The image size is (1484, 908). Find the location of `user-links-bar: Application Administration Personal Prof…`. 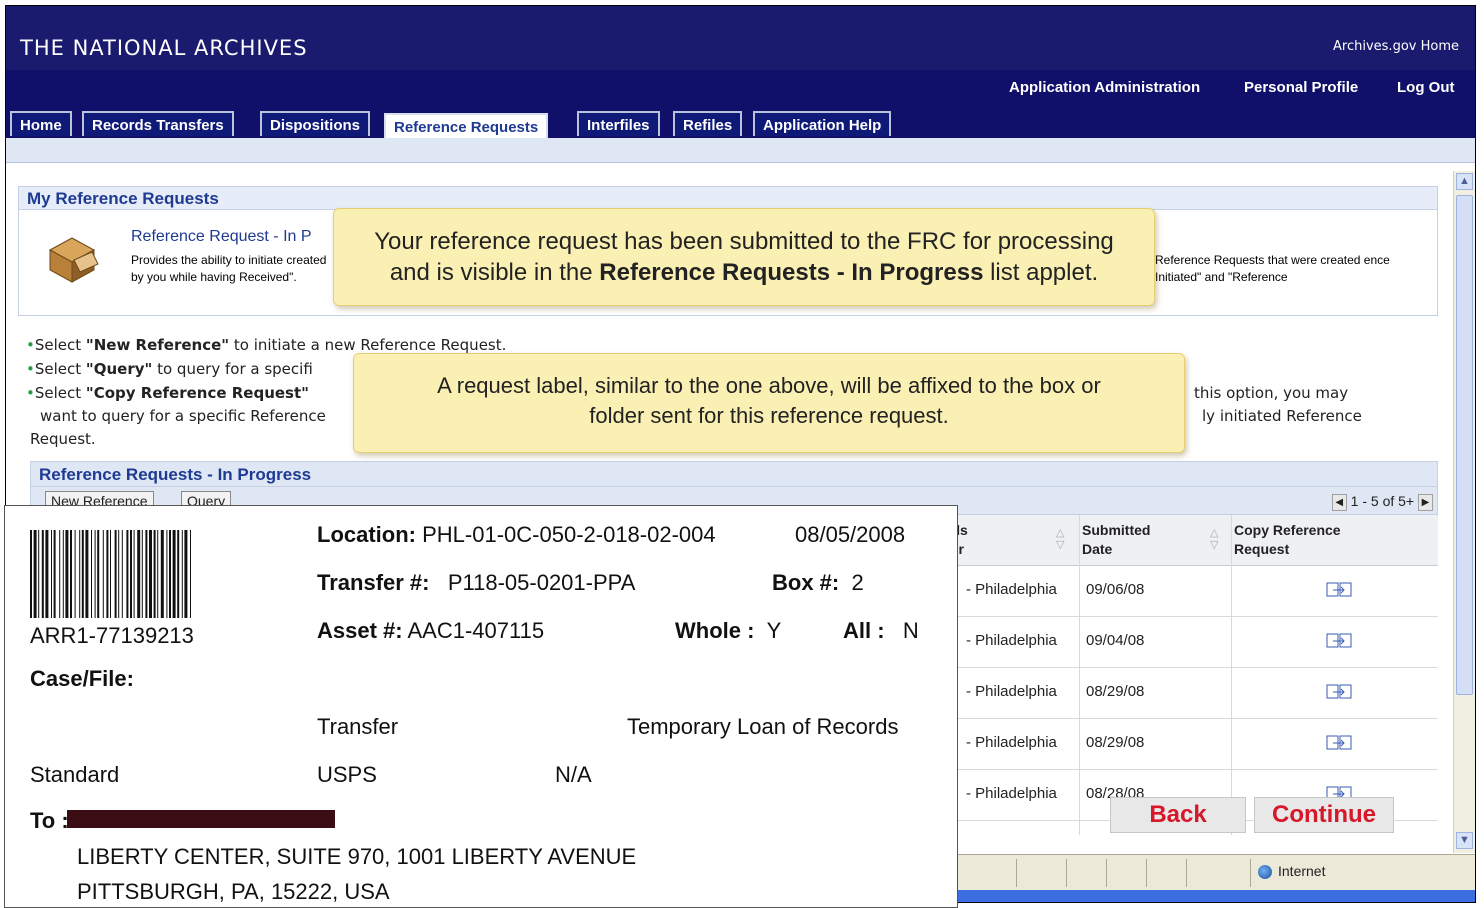

user-links-bar: Application Administration Personal Prof… is located at coordinates (740, 88).